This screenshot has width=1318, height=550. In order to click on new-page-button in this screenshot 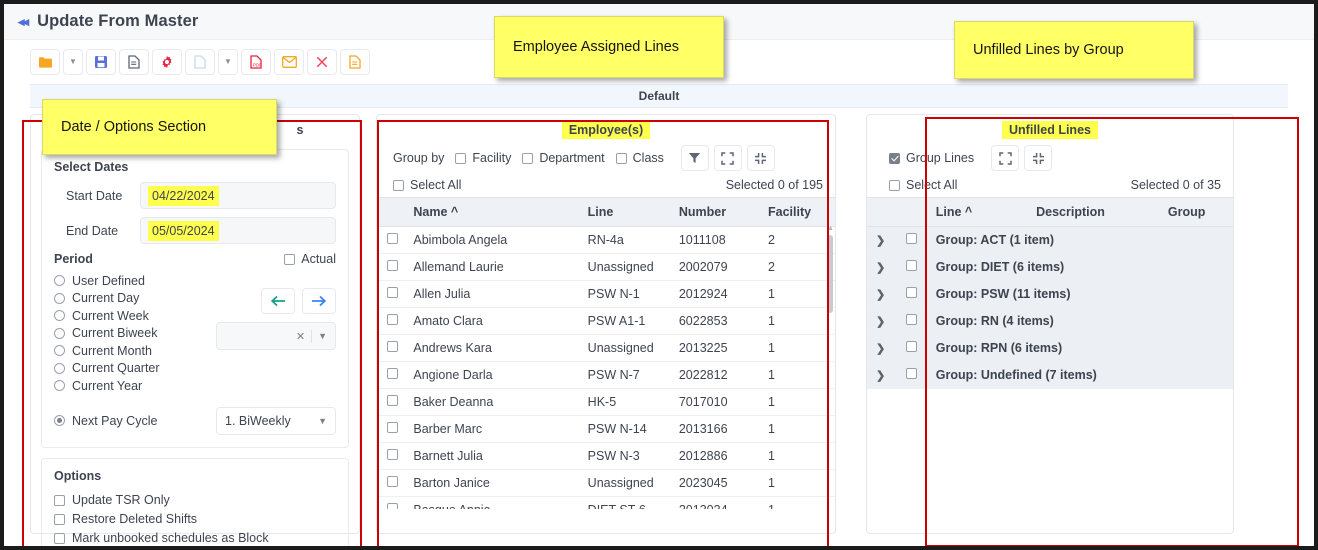, I will do `click(200, 62)`.